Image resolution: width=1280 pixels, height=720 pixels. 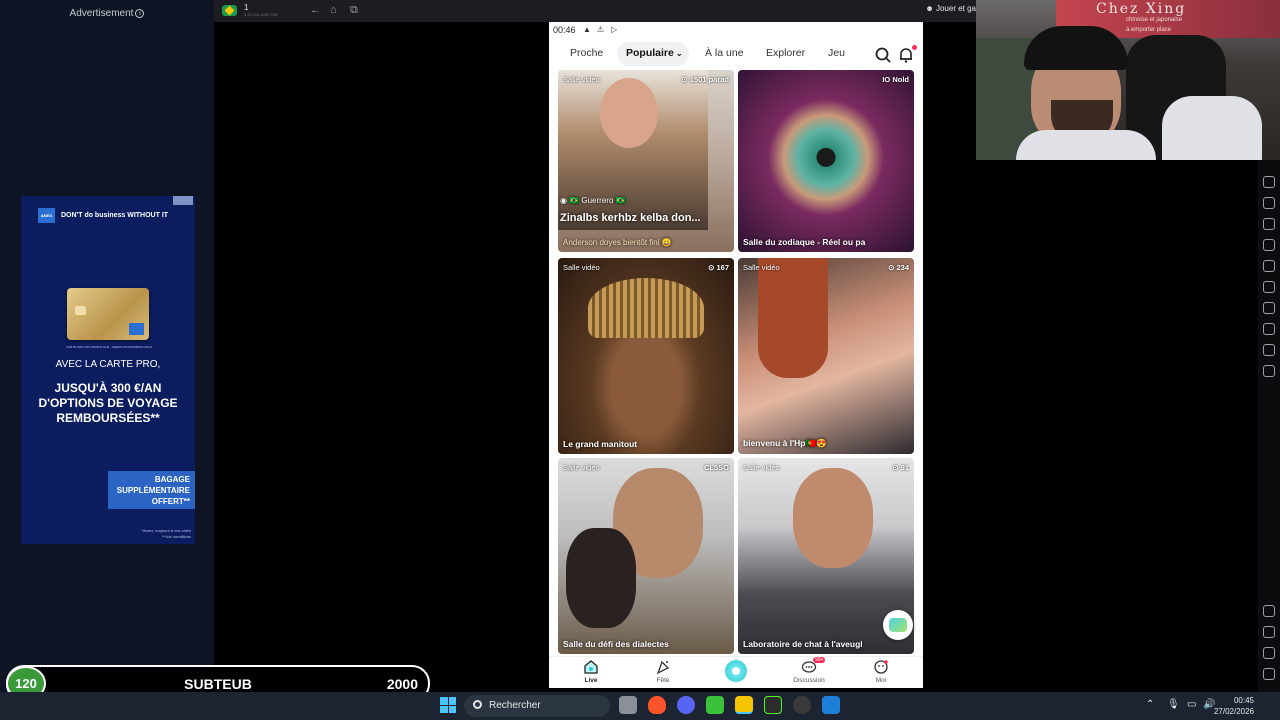 What do you see at coordinates (628, 705) in the screenshot?
I see `file-explorer-icon` at bounding box center [628, 705].